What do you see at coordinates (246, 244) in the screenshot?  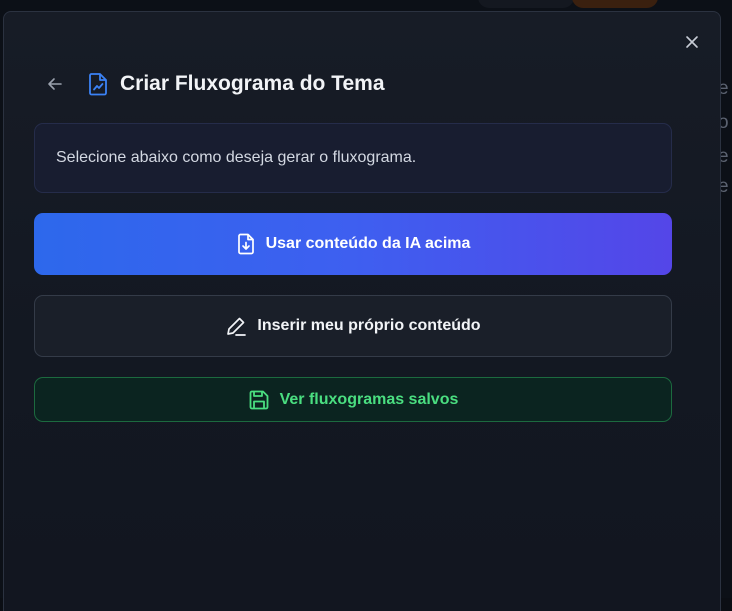 I see `file-download-icon` at bounding box center [246, 244].